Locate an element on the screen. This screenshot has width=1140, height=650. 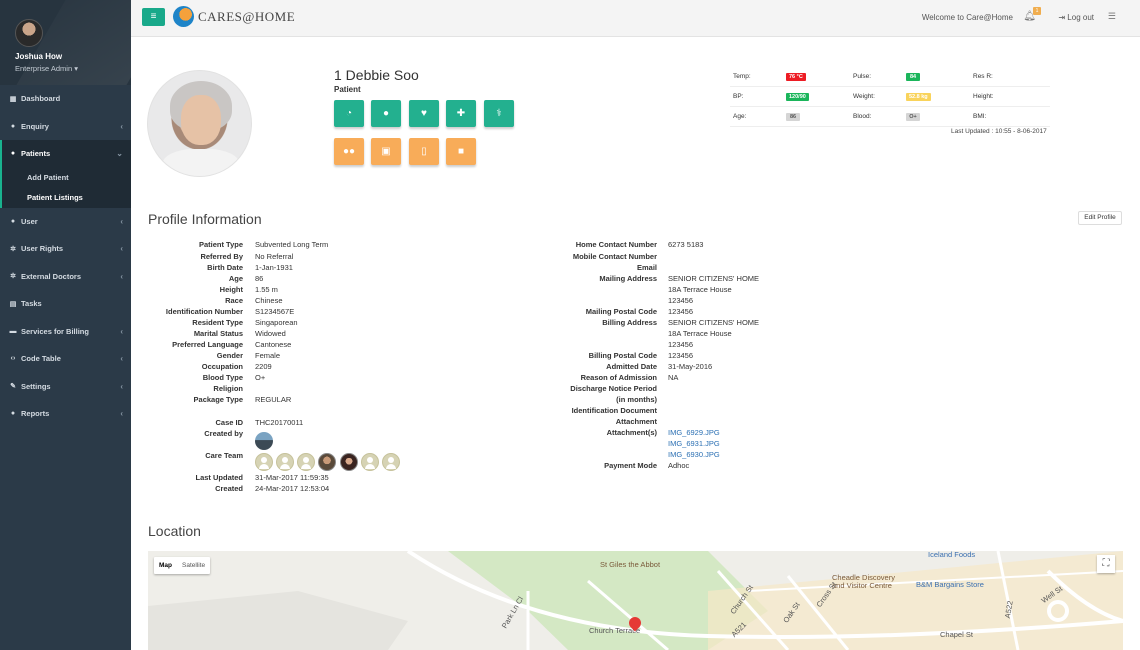
sidebar-item-user: ● User ‹ is located at coordinates (65, 222).